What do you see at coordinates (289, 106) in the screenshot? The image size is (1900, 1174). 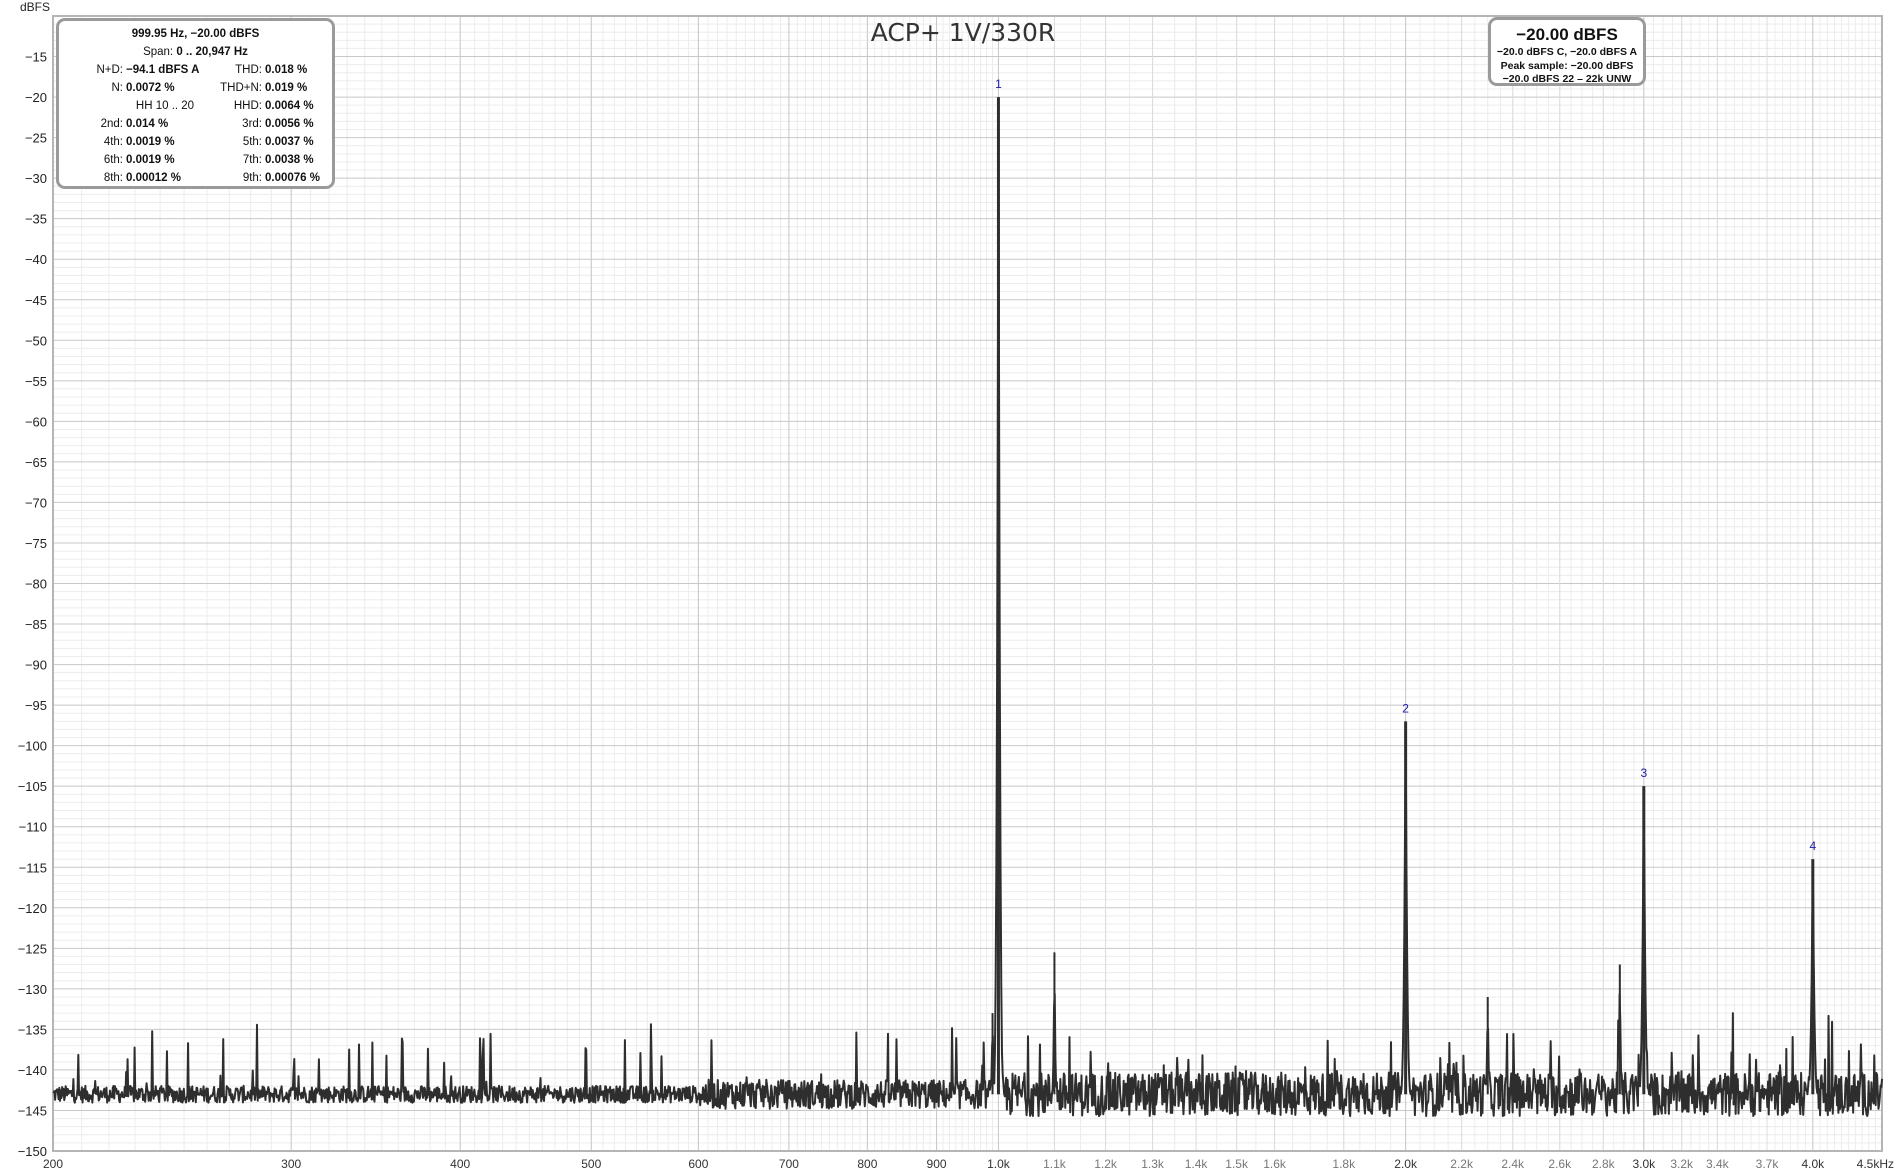 I see `distortion-cell-v2: 0.0064 %` at bounding box center [289, 106].